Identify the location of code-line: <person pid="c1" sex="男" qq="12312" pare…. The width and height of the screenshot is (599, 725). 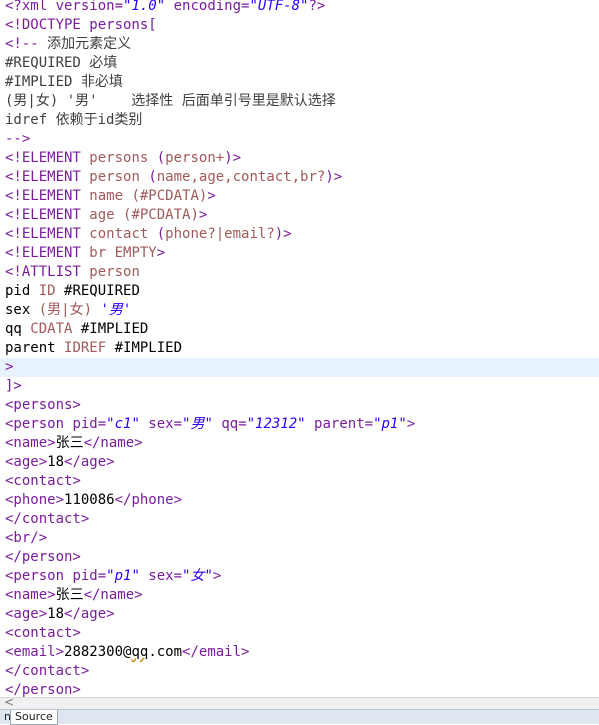
(302, 424).